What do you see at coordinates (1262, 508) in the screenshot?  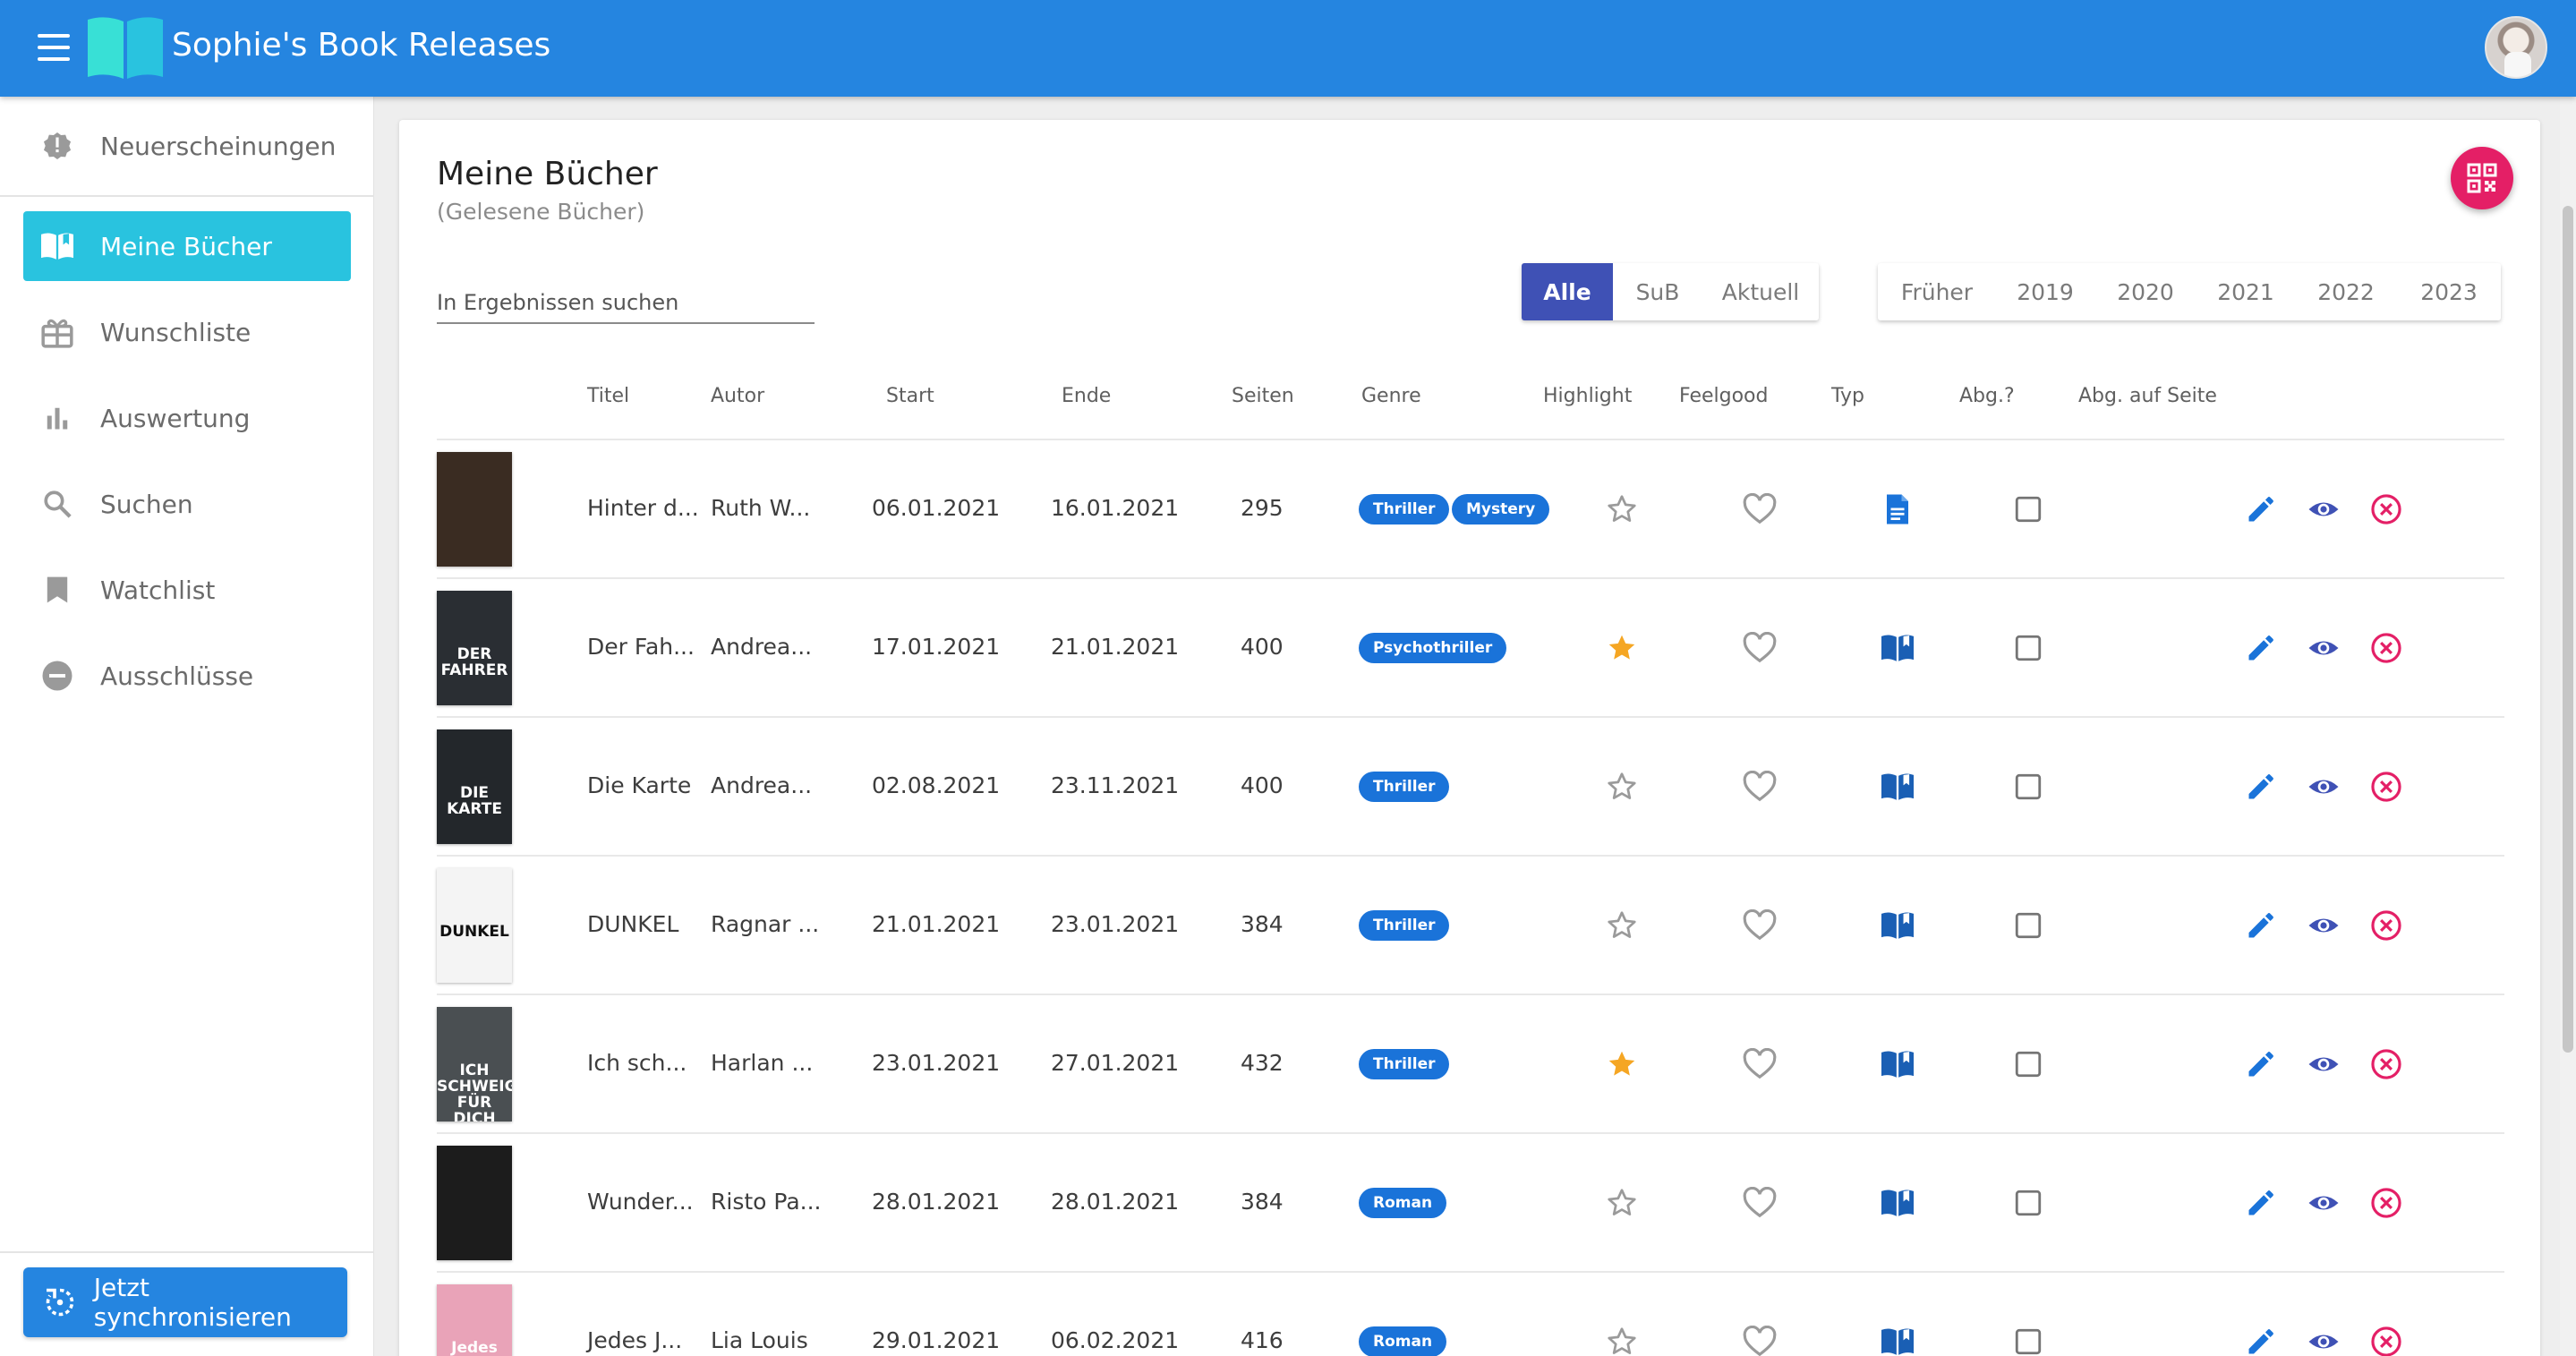 I see `book-pages: 295` at bounding box center [1262, 508].